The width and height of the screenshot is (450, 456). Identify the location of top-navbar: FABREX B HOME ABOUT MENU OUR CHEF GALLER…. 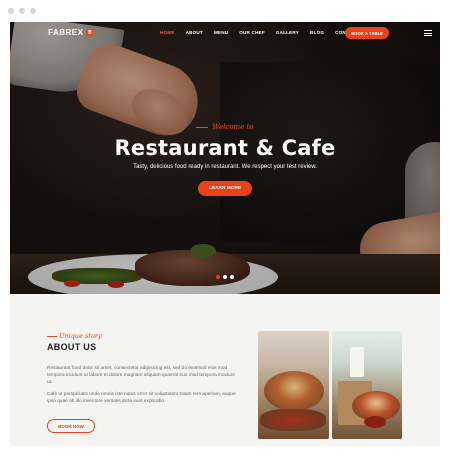
(225, 33).